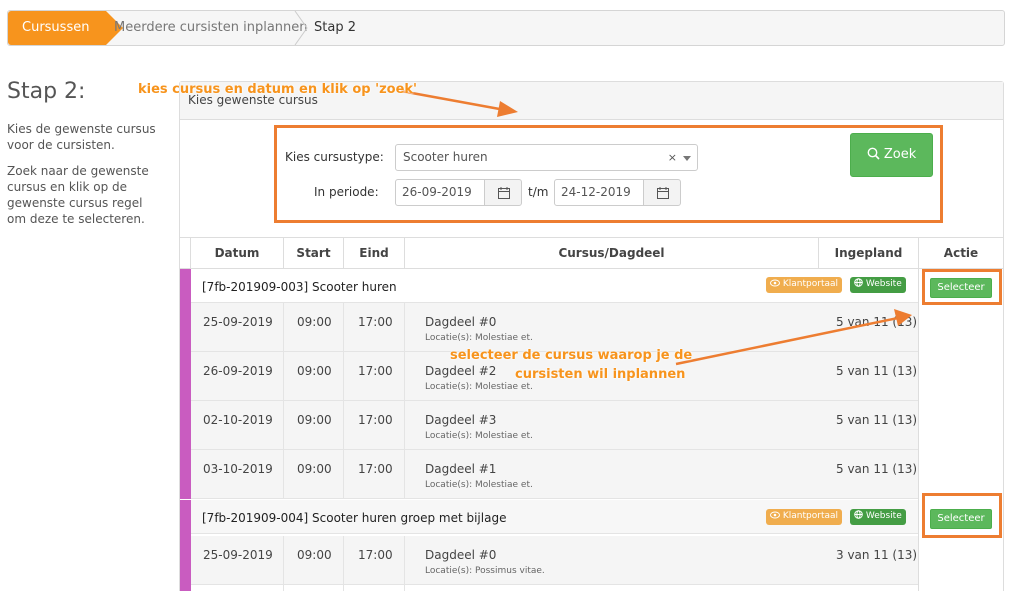 The height and width of the screenshot is (591, 1017). I want to click on annotation-text-select-line1: selecteer de cursus waarop je de, so click(571, 355).